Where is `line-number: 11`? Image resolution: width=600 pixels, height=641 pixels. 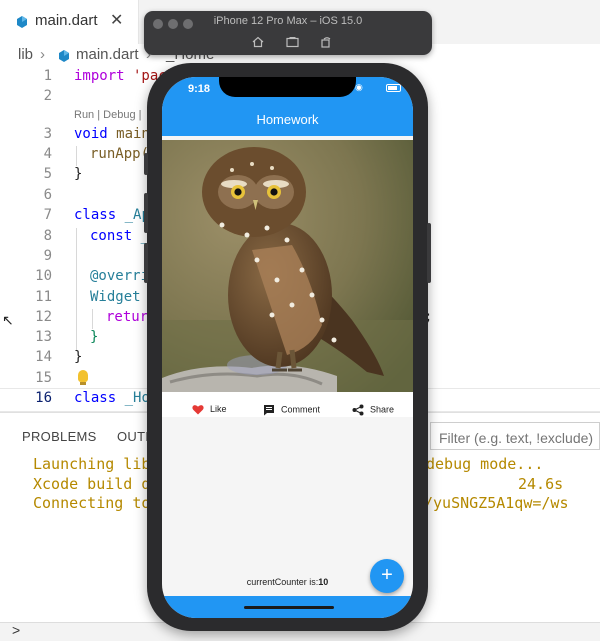 line-number: 11 is located at coordinates (43, 297).